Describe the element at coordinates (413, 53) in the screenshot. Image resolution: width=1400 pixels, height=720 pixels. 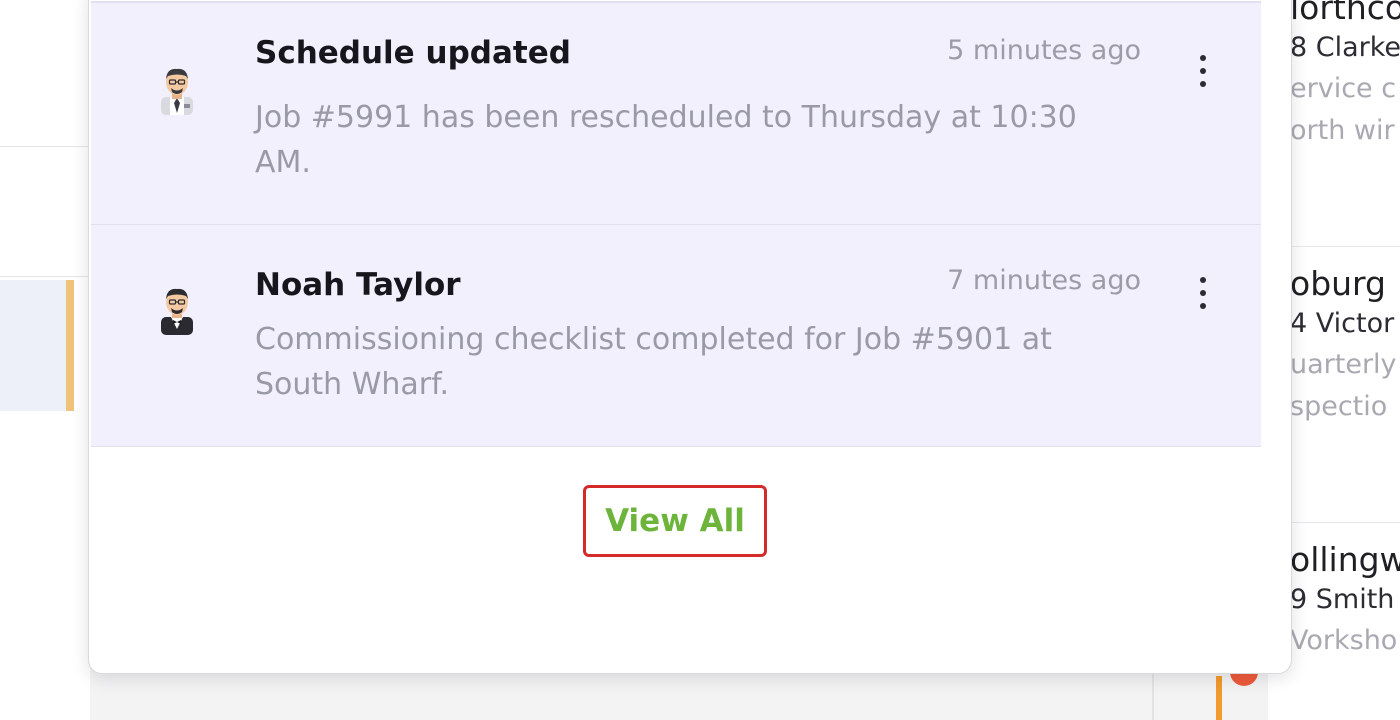
I see `notification-title: Schedule updated` at that location.